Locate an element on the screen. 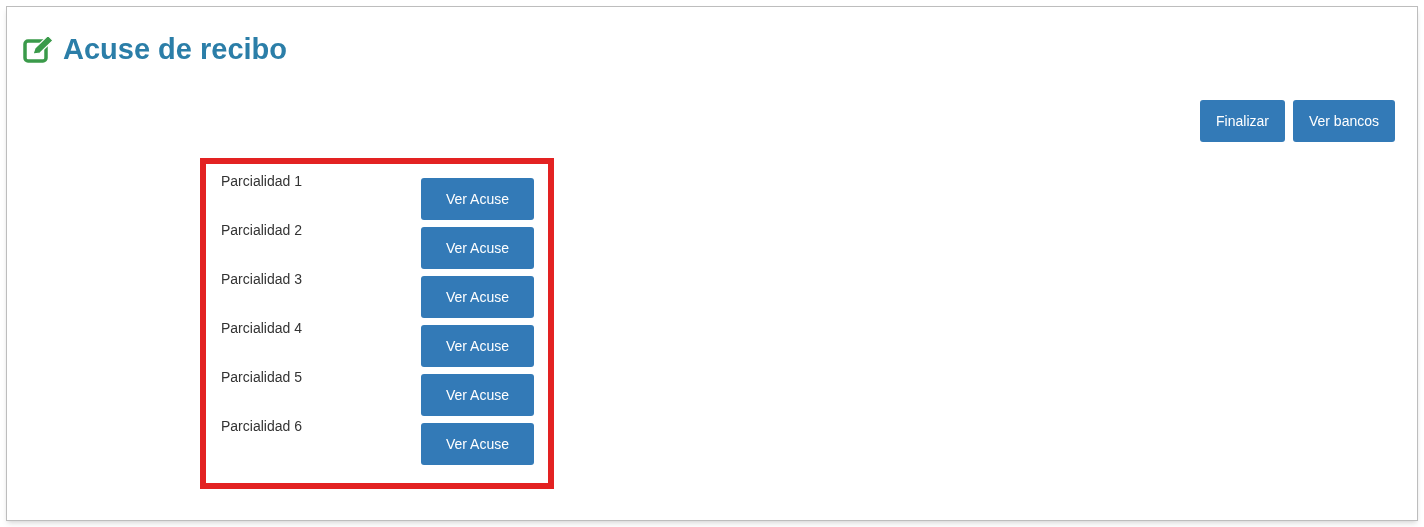  row-label: Parcialidad 5 is located at coordinates (261, 377).